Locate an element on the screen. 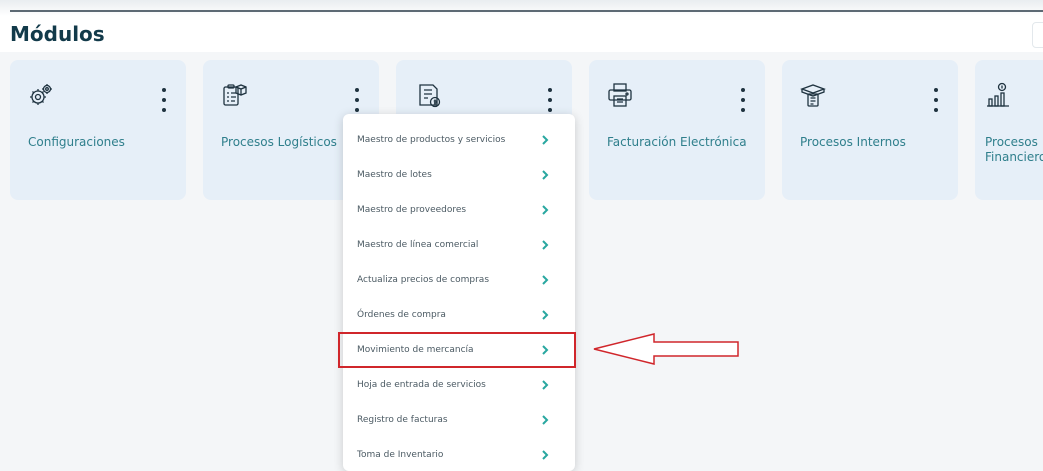  menu-item-toma-inventario: Toma de Inventario is located at coordinates (459, 455).